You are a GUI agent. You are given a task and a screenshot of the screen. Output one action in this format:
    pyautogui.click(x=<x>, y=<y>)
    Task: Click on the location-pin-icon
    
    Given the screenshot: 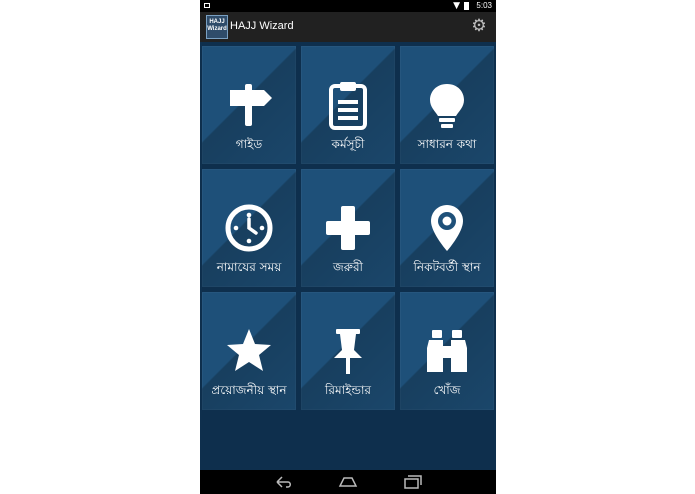 What is the action you would take?
    pyautogui.click(x=447, y=228)
    